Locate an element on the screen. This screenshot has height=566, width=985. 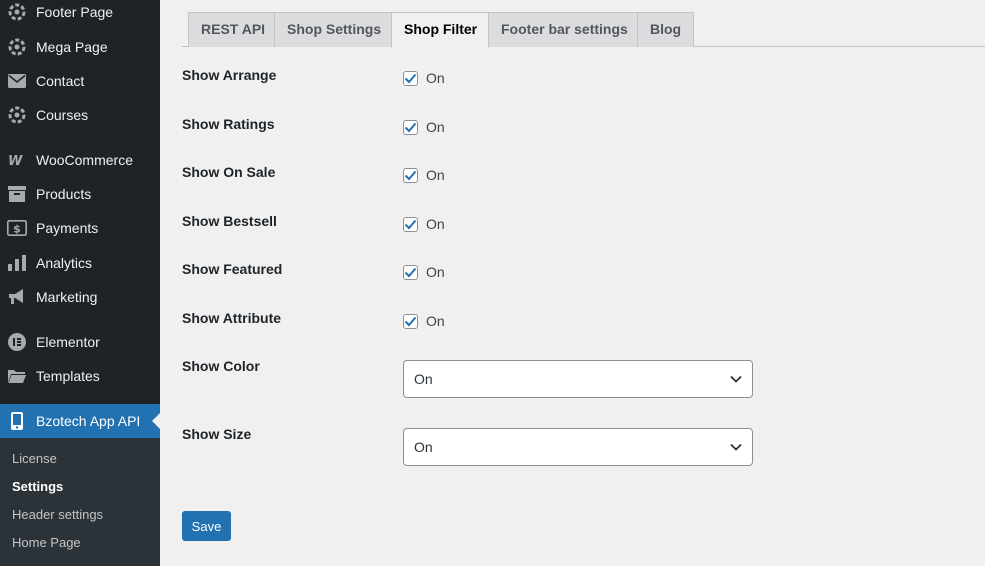
menu-item-templates: Templates is located at coordinates (80, 376).